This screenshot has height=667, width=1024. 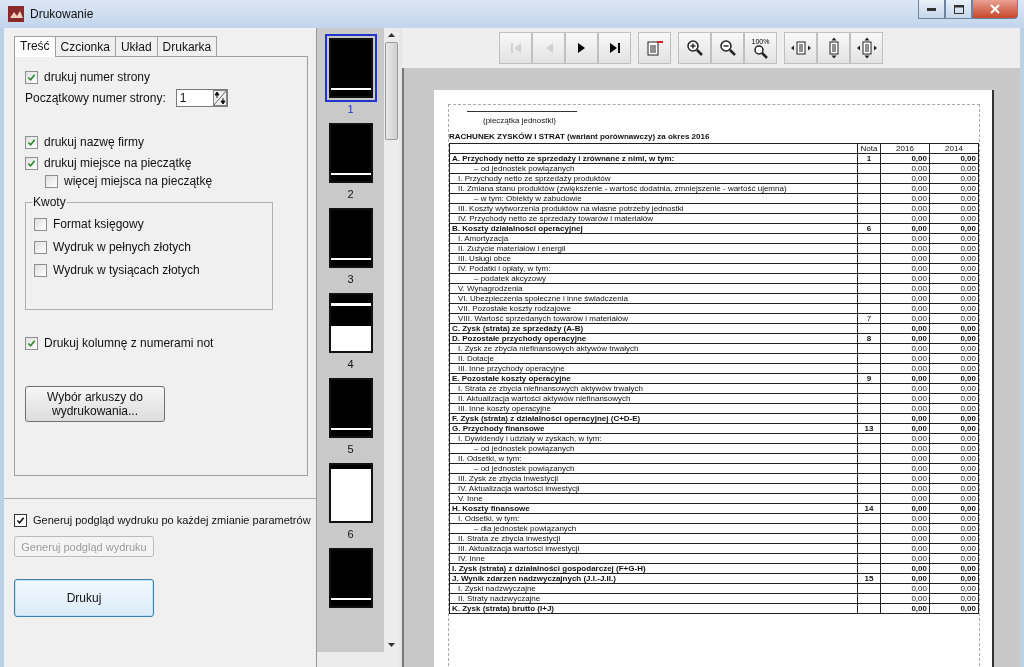 I want to click on table-cell: I. Dywidendy i udziały w zyskach, w tym:, so click(x=653, y=438).